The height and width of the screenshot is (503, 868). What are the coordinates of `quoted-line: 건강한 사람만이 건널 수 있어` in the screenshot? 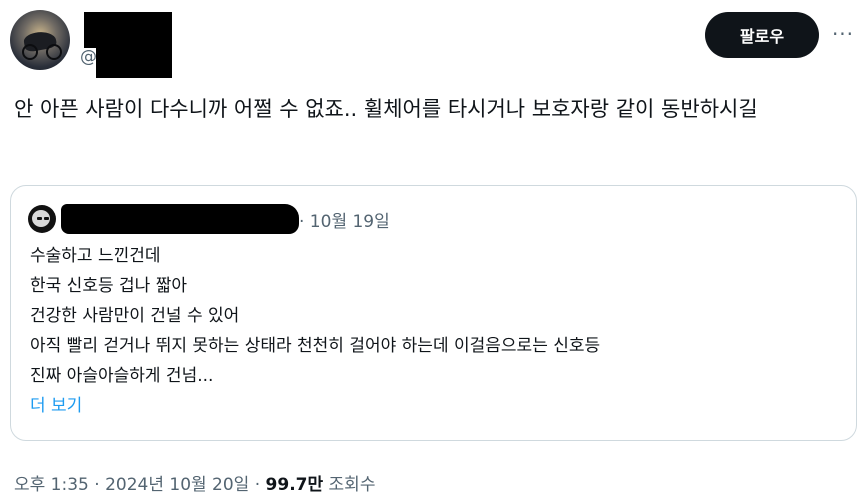 It's located at (135, 316).